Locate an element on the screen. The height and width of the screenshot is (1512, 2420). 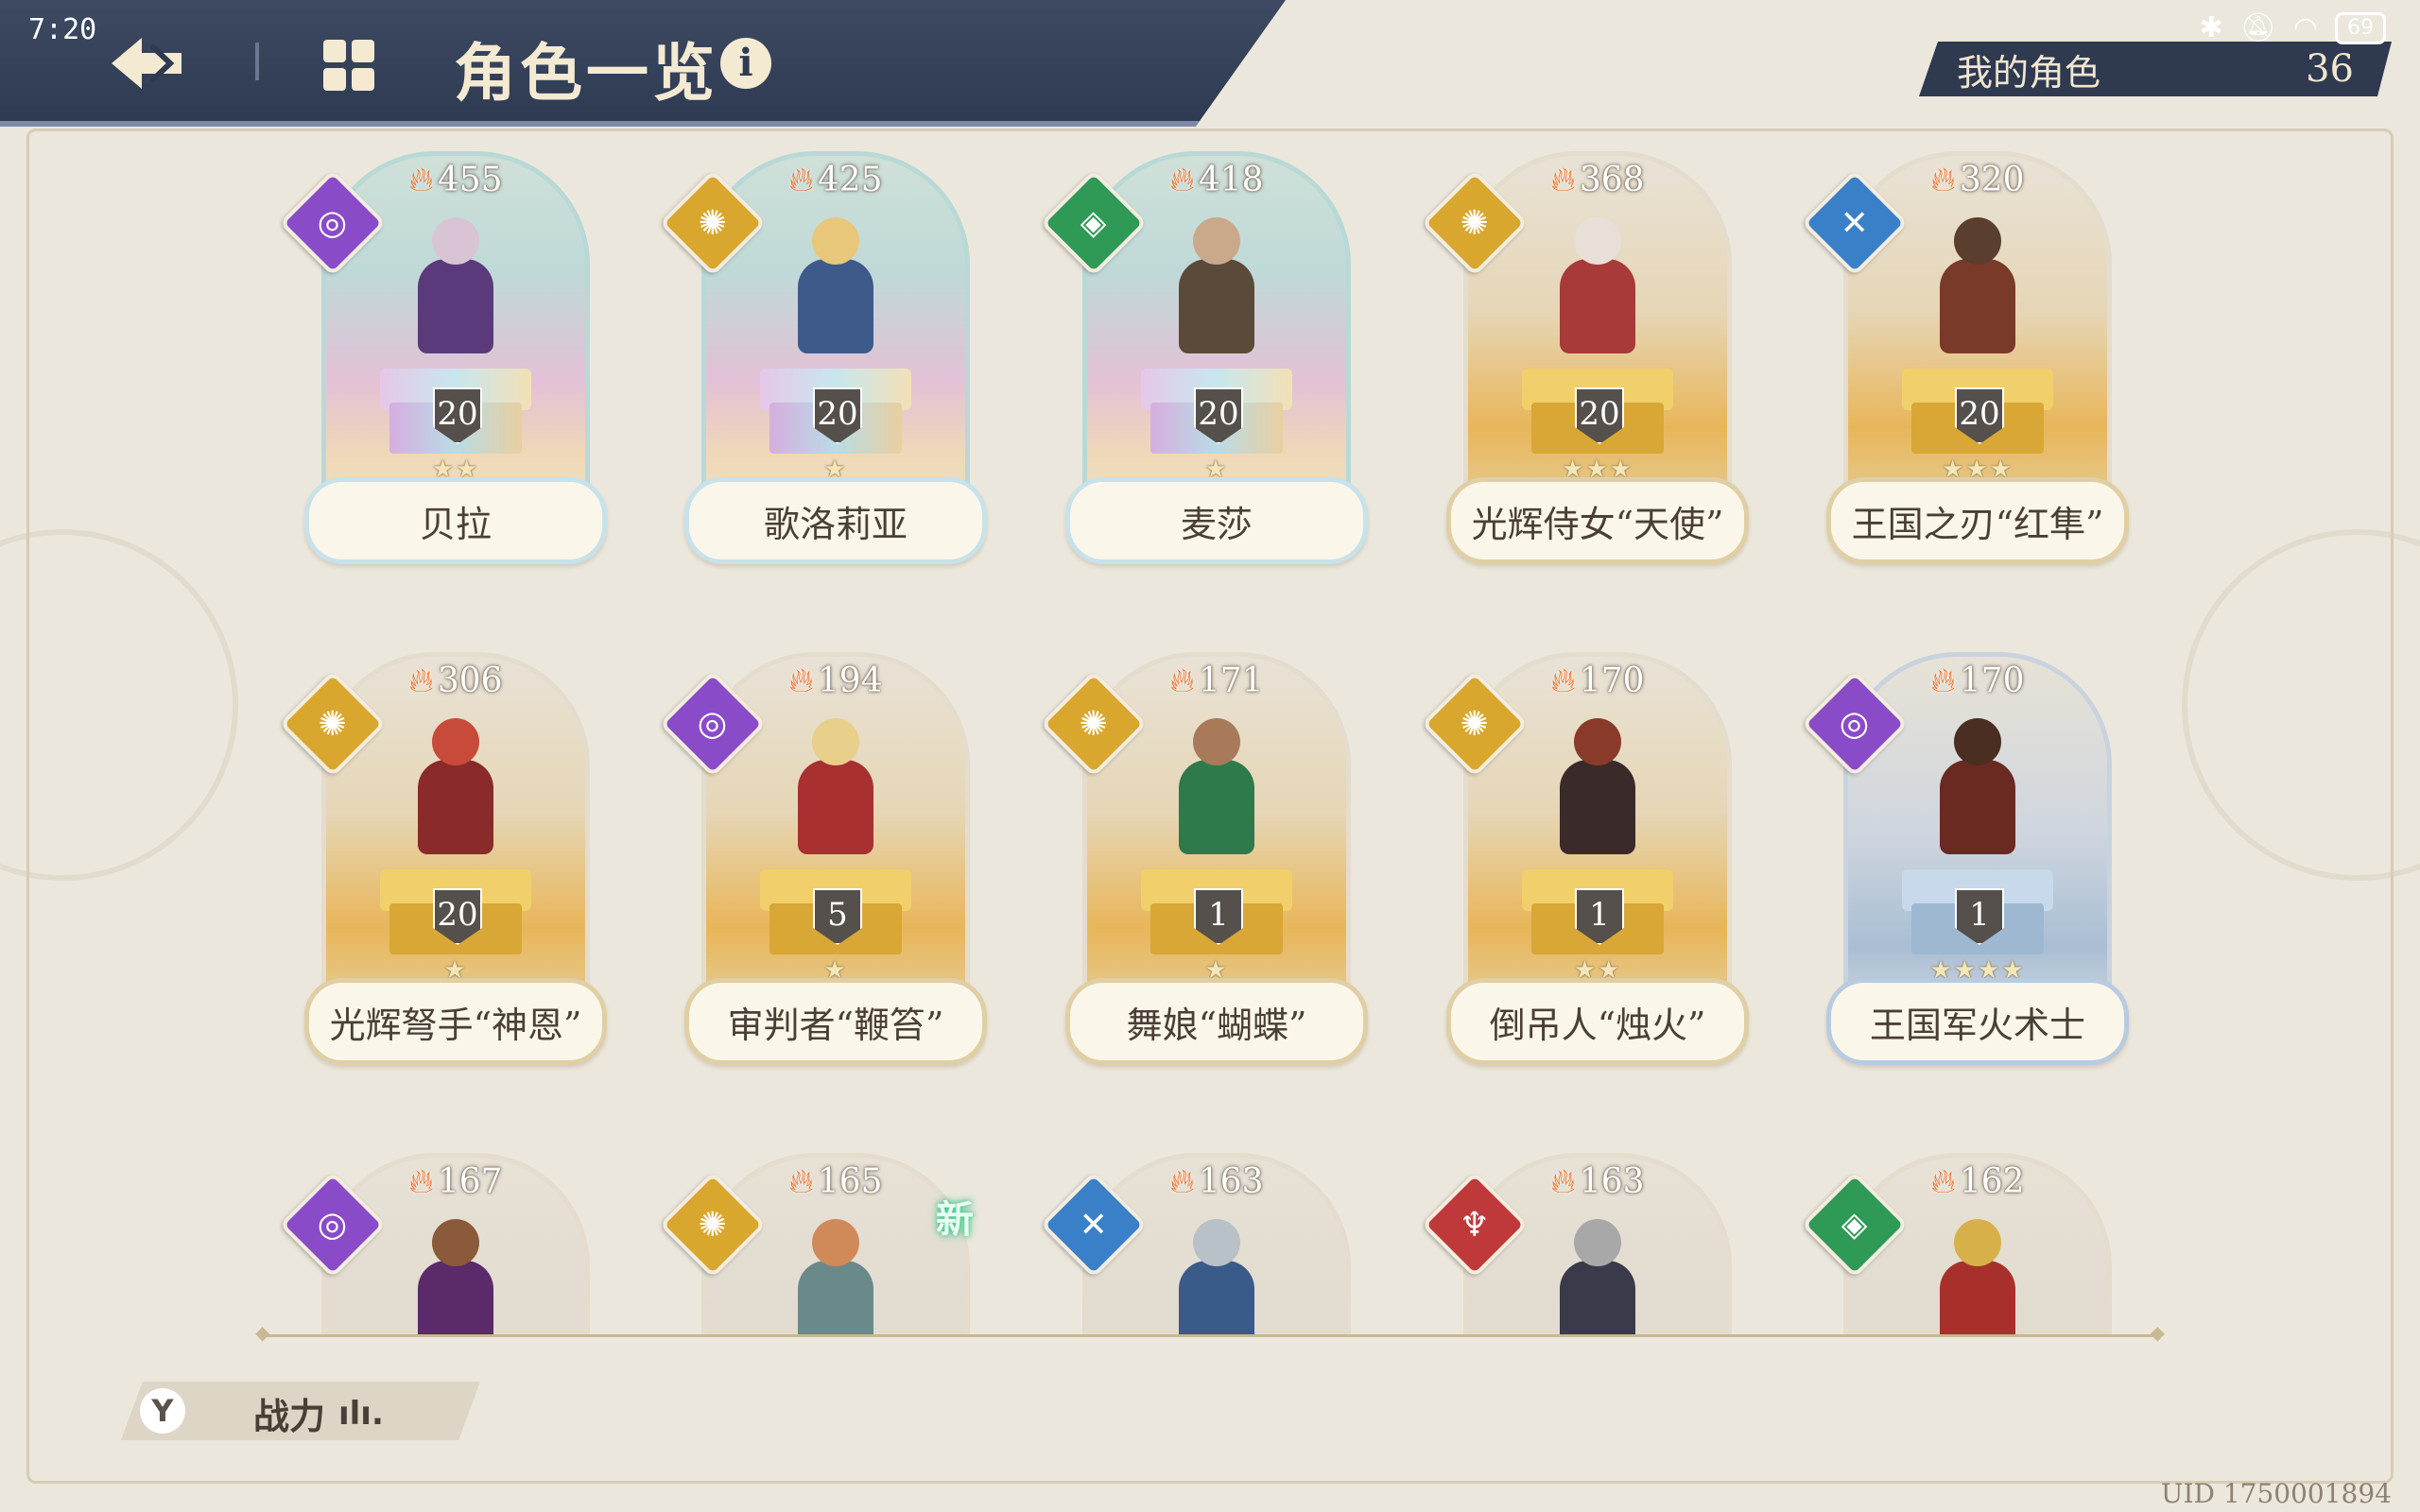
power-number: 320 is located at coordinates (1992, 180).